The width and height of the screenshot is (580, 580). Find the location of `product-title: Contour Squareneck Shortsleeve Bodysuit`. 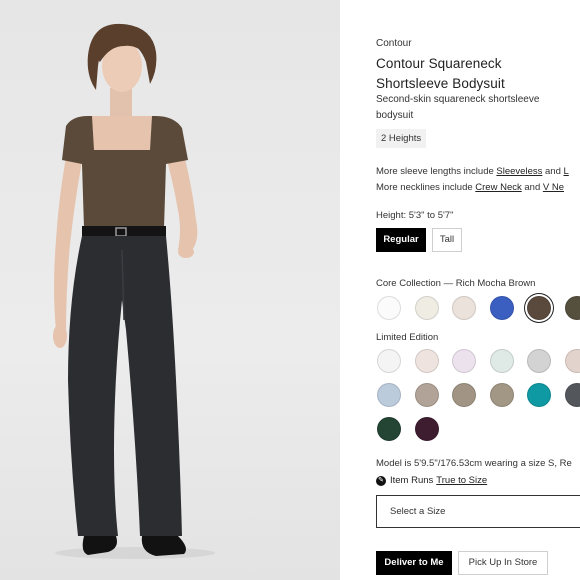

product-title: Contour Squareneck Shortsleeve Bodysuit is located at coordinates (440, 73).